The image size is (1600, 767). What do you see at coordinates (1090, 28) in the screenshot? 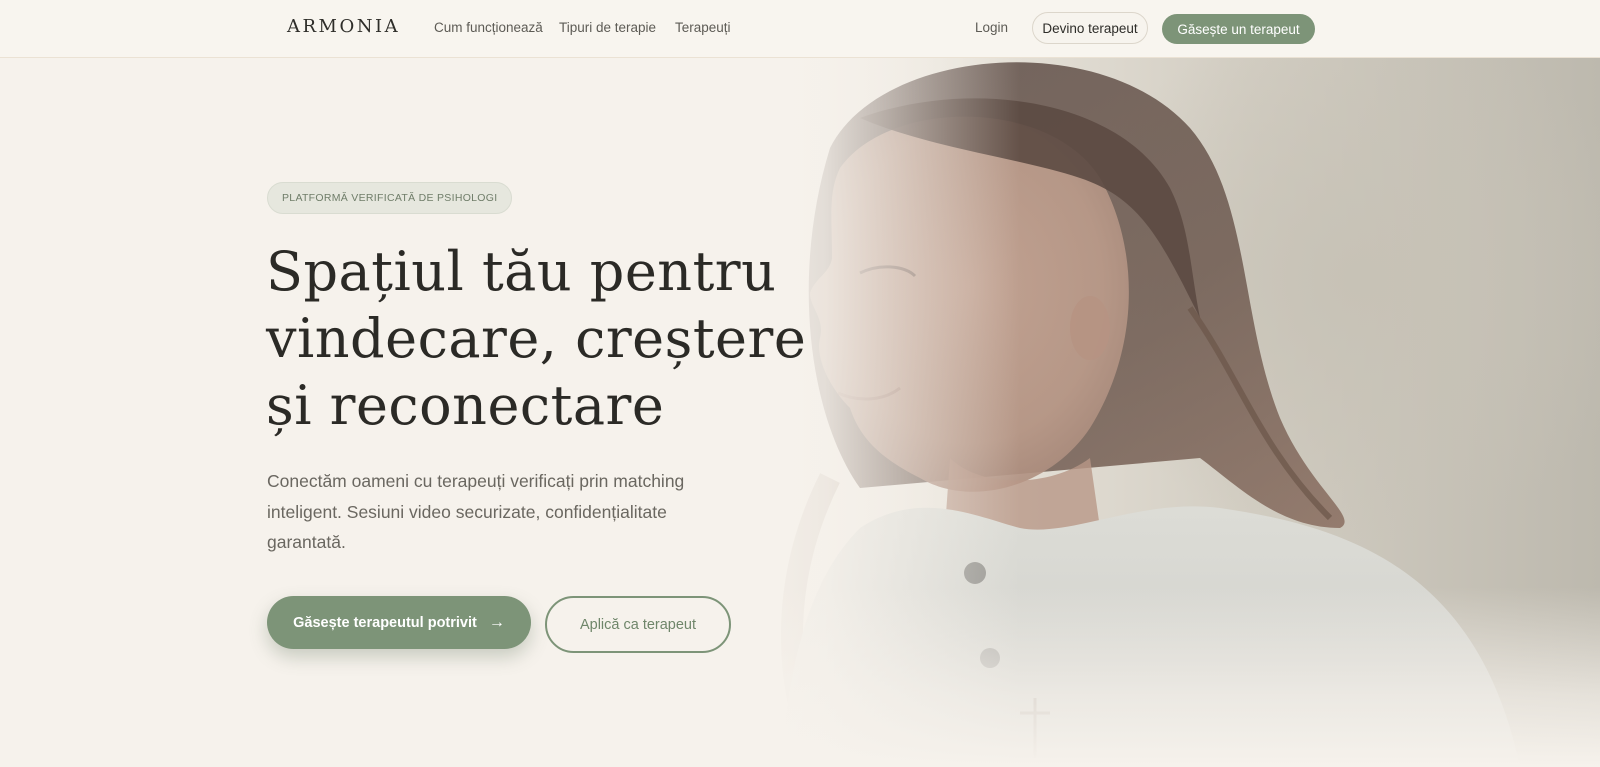
I see `become-therapist-button: Devino terapeut` at bounding box center [1090, 28].